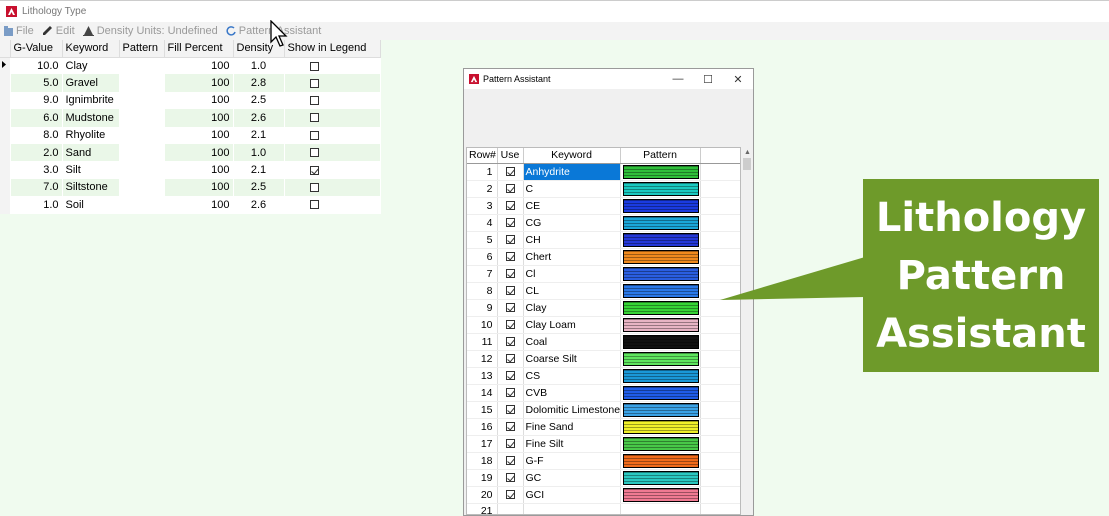 This screenshot has height=516, width=1109. I want to click on col-header-use: Use, so click(510, 156).